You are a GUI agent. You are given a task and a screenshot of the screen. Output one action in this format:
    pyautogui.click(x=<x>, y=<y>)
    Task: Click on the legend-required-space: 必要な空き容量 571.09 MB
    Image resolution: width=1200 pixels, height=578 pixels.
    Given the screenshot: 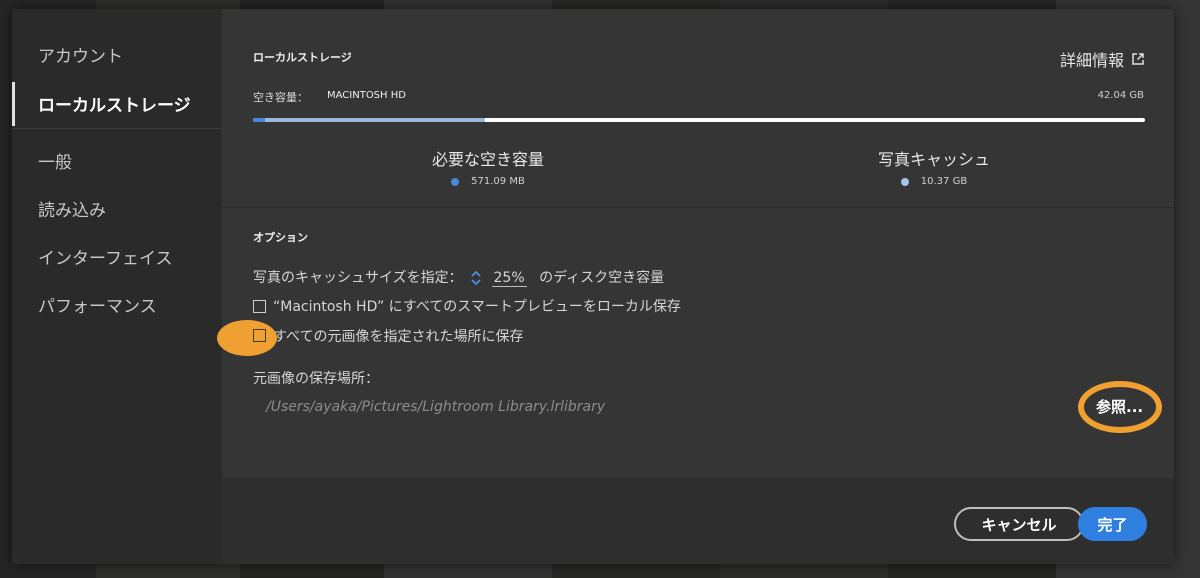 What is the action you would take?
    pyautogui.click(x=488, y=166)
    